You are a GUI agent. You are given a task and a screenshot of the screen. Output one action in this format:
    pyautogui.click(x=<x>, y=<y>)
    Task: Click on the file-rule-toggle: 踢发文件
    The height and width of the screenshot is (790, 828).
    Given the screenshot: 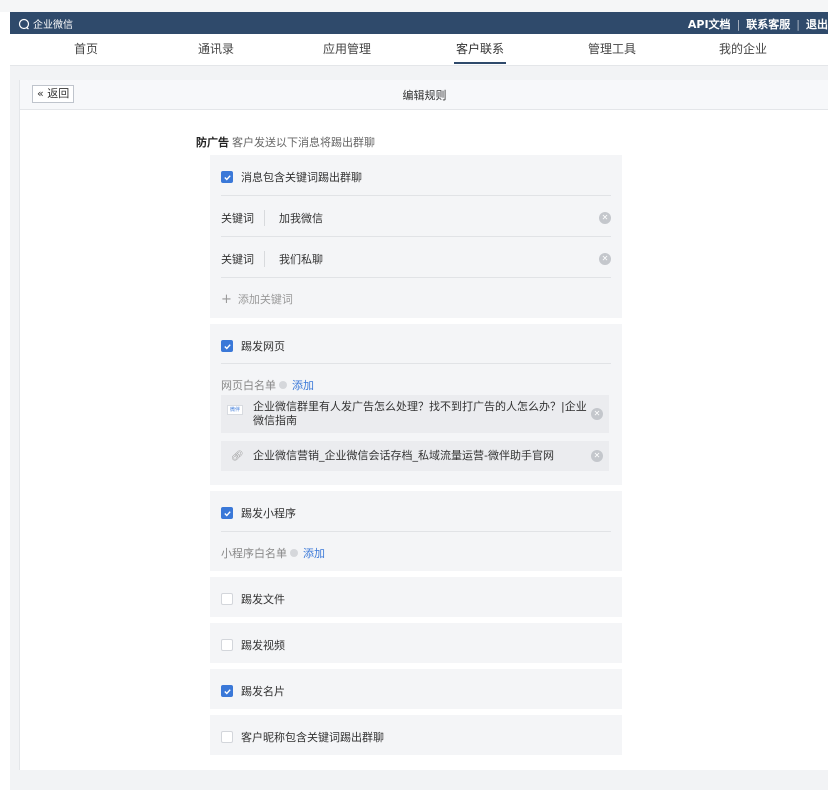 What is the action you would take?
    pyautogui.click(x=416, y=599)
    